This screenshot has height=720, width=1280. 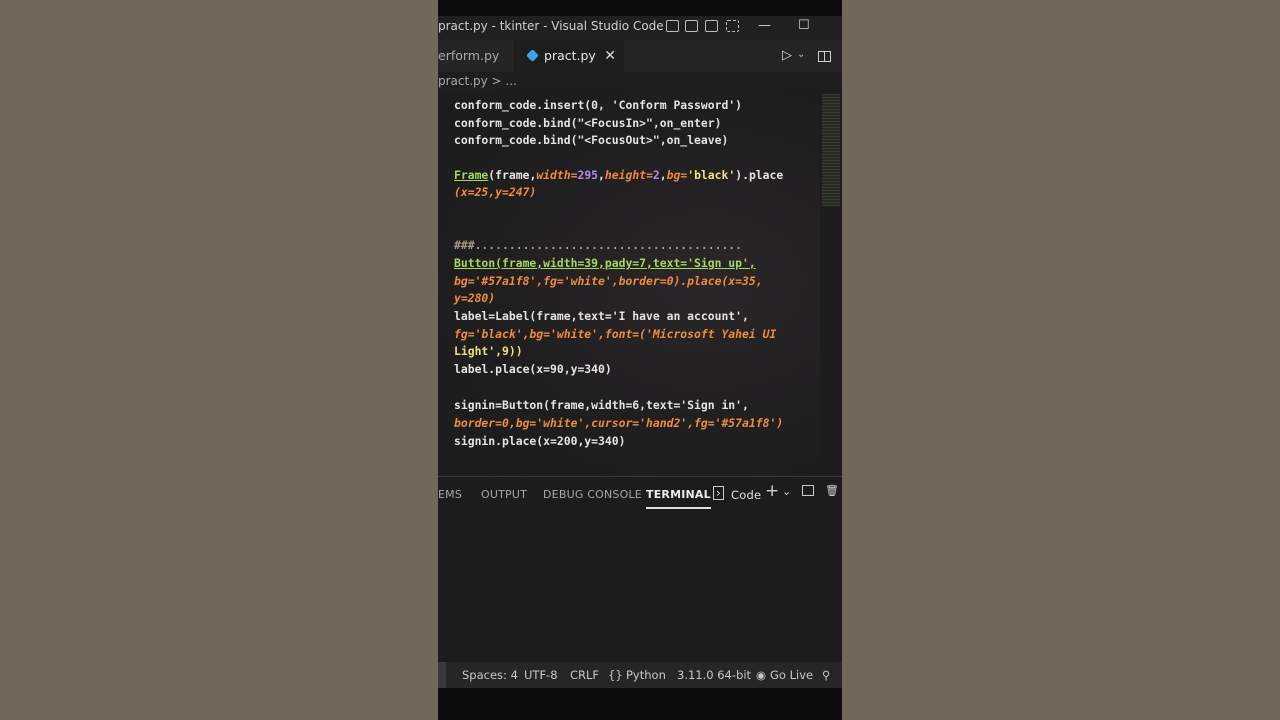 What do you see at coordinates (504, 494) in the screenshot?
I see `tab-output: OUTPUT` at bounding box center [504, 494].